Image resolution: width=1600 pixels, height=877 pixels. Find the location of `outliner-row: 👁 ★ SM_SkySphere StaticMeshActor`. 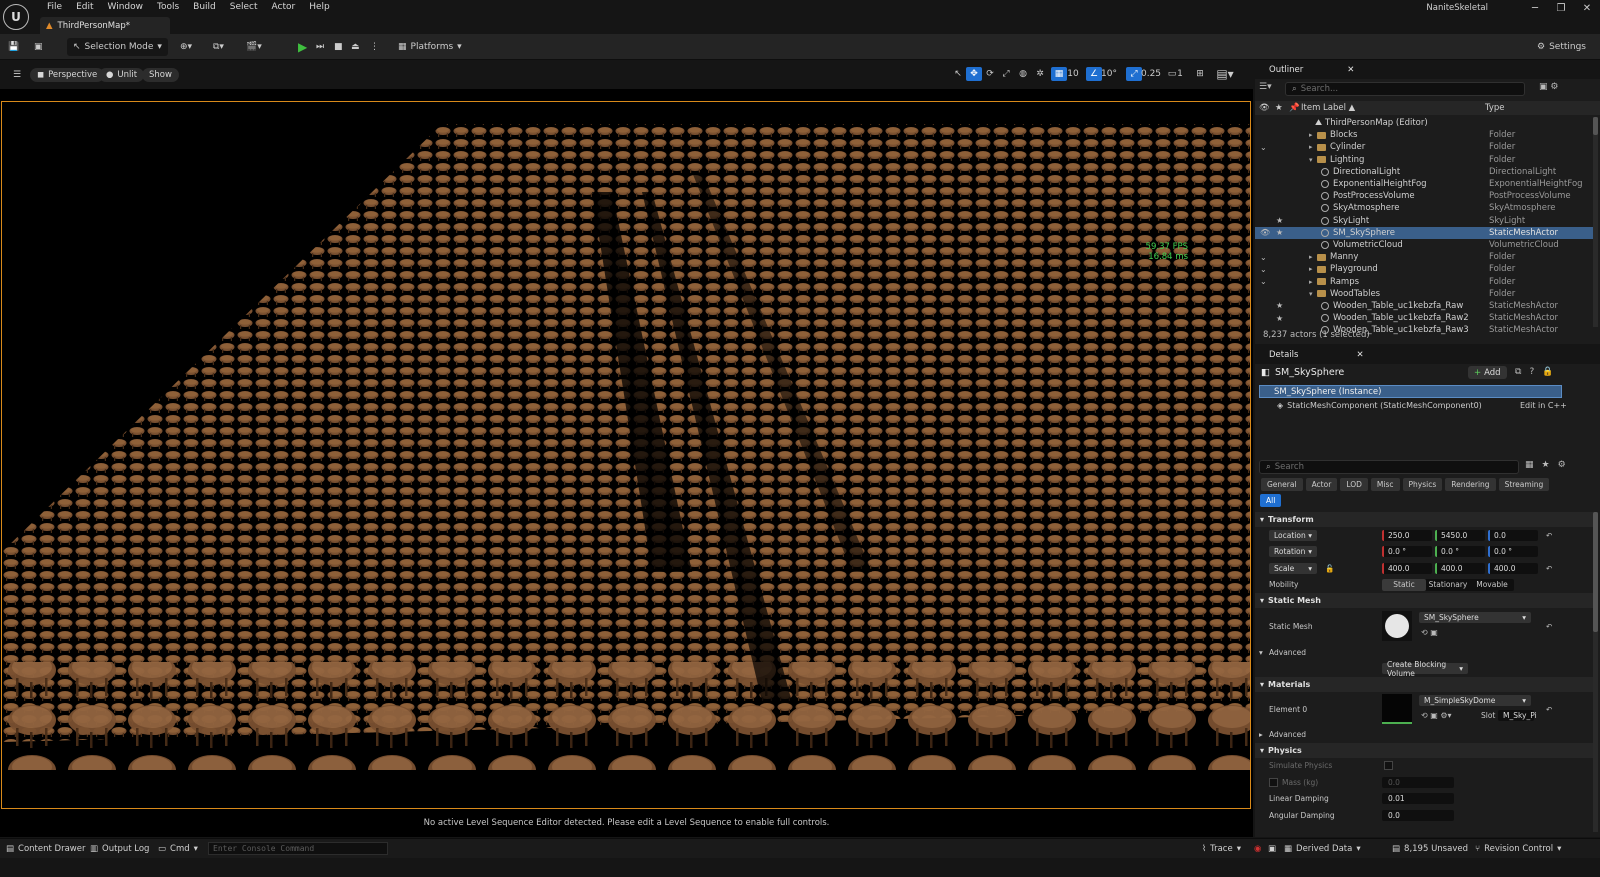

outliner-row: 👁 ★ SM_SkySphere StaticMeshActor is located at coordinates (1424, 232).